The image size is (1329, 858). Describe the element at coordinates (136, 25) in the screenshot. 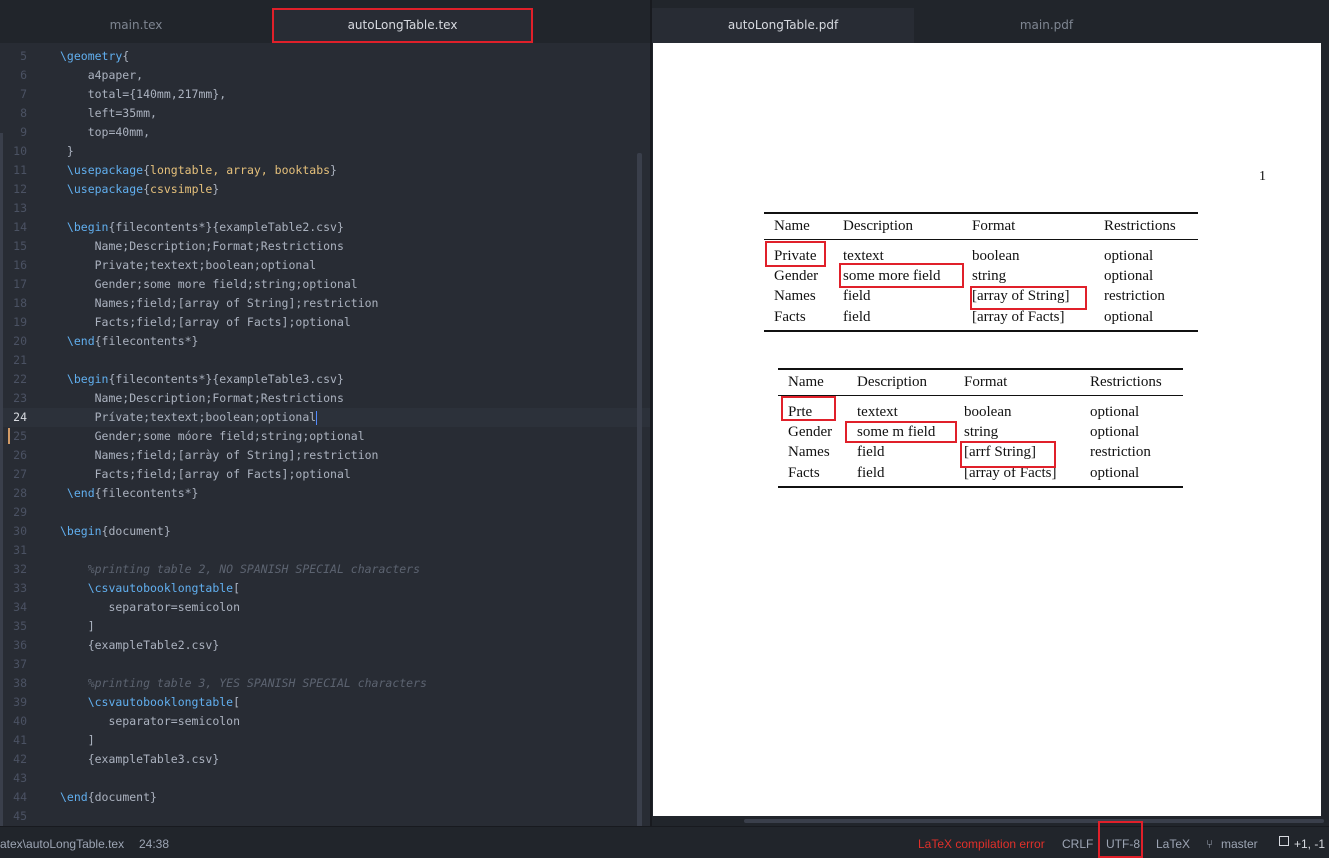

I see `tab-main-tex: main.tex` at that location.